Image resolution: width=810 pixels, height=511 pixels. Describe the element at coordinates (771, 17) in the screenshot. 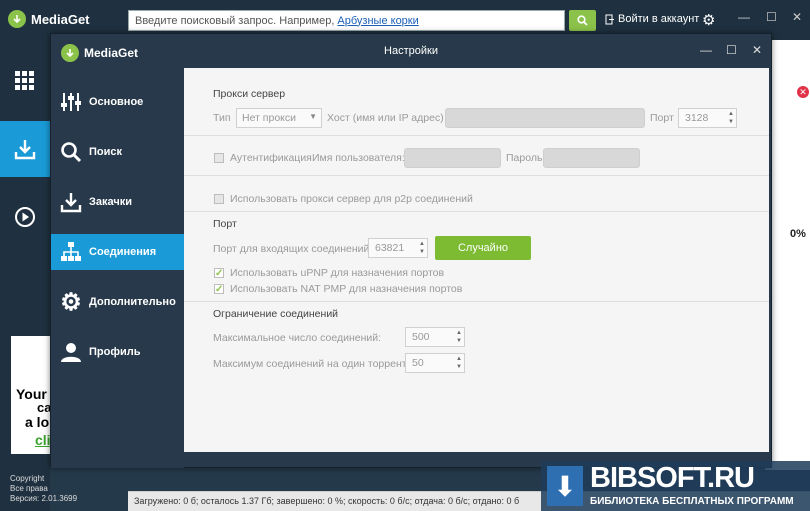

I see `maximize-icon: ☐` at that location.